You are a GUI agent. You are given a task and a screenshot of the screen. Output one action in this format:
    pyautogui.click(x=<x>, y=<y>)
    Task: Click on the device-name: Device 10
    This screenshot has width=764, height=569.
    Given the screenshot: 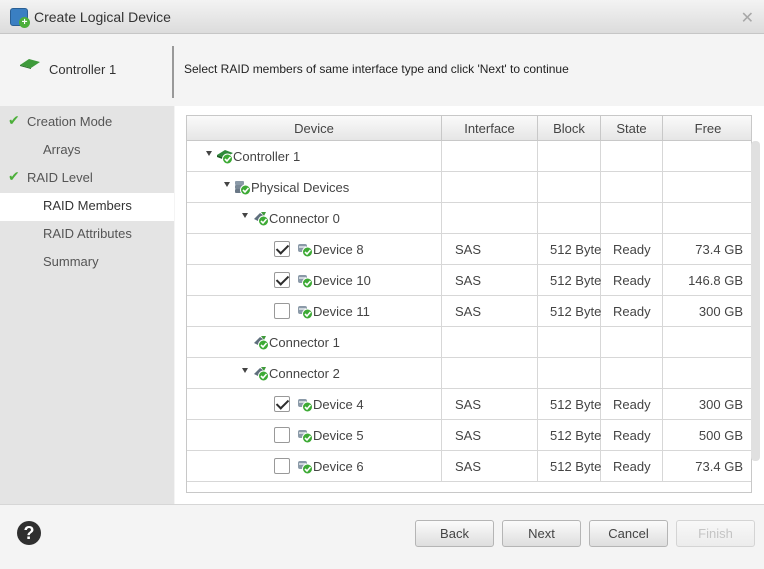 What is the action you would take?
    pyautogui.click(x=342, y=280)
    